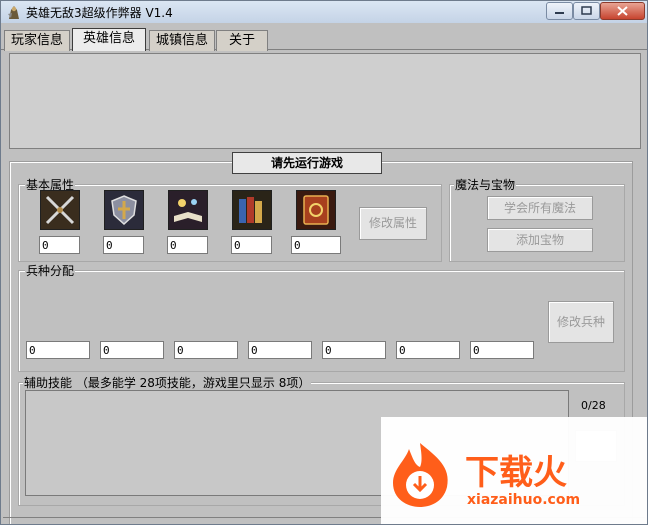 The width and height of the screenshot is (648, 525). I want to click on defense-shield-icon, so click(124, 210).